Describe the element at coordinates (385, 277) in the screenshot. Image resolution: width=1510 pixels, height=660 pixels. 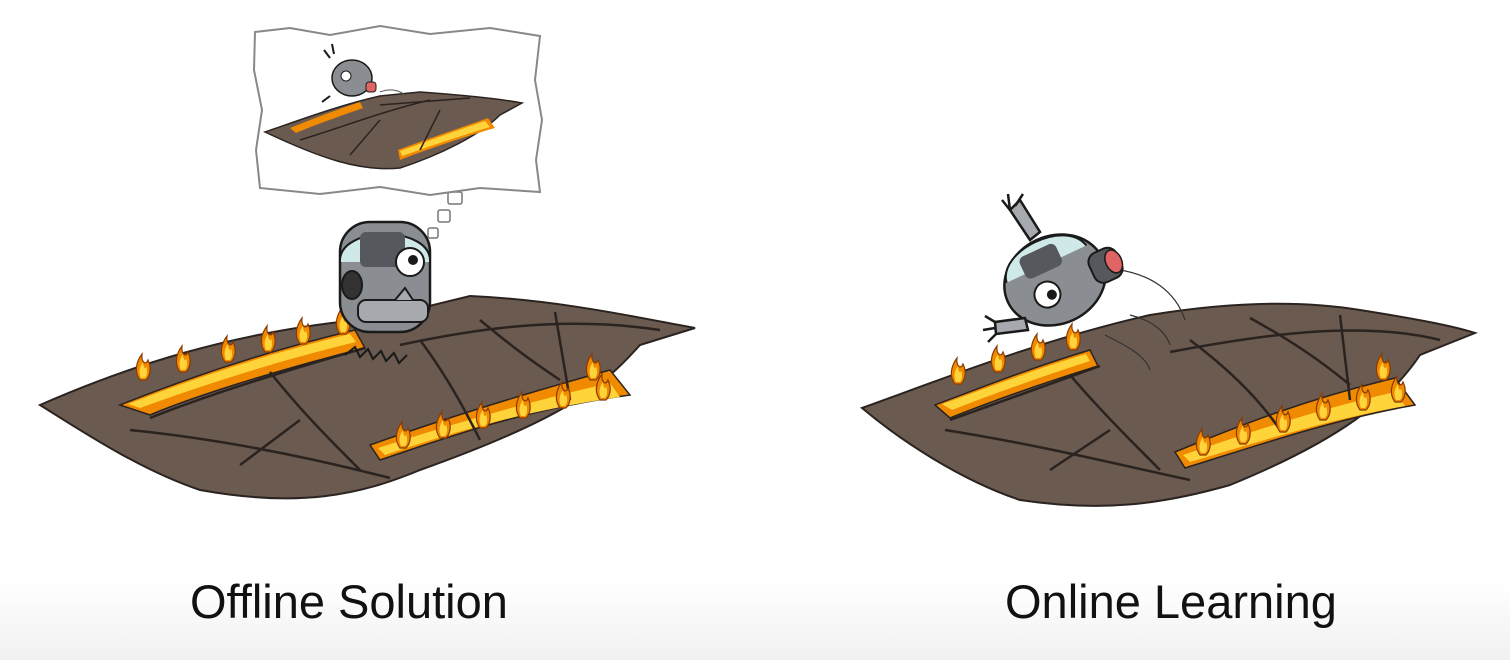
I see `thinking-robot-icon` at that location.